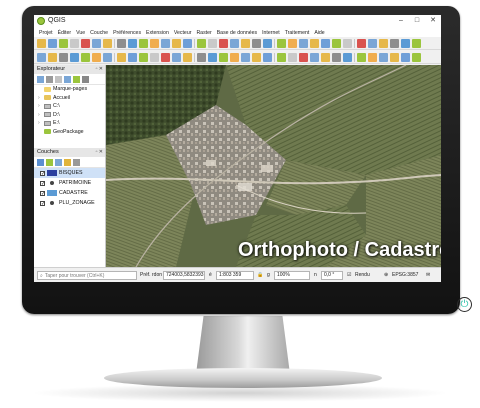  I want to click on manage-visibility-icon, so click(58, 162).